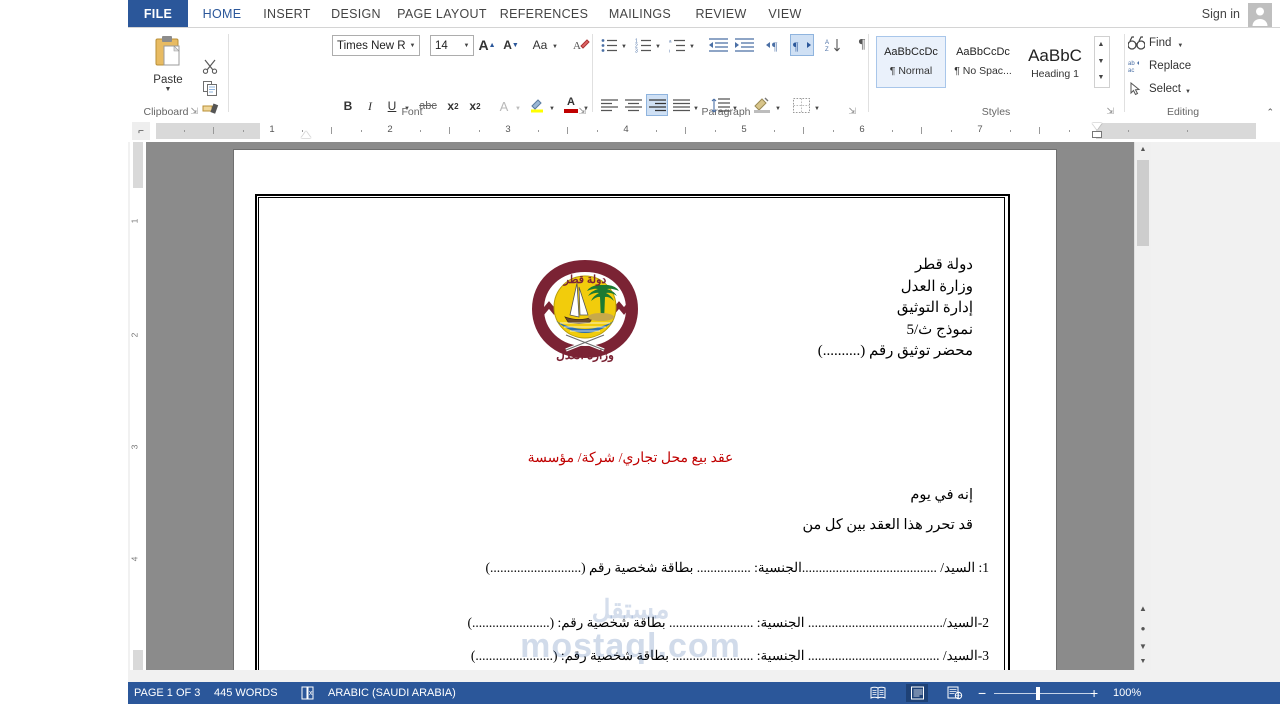 This screenshot has height=720, width=1280. I want to click on numbered-list-icon: 123, so click(643, 45).